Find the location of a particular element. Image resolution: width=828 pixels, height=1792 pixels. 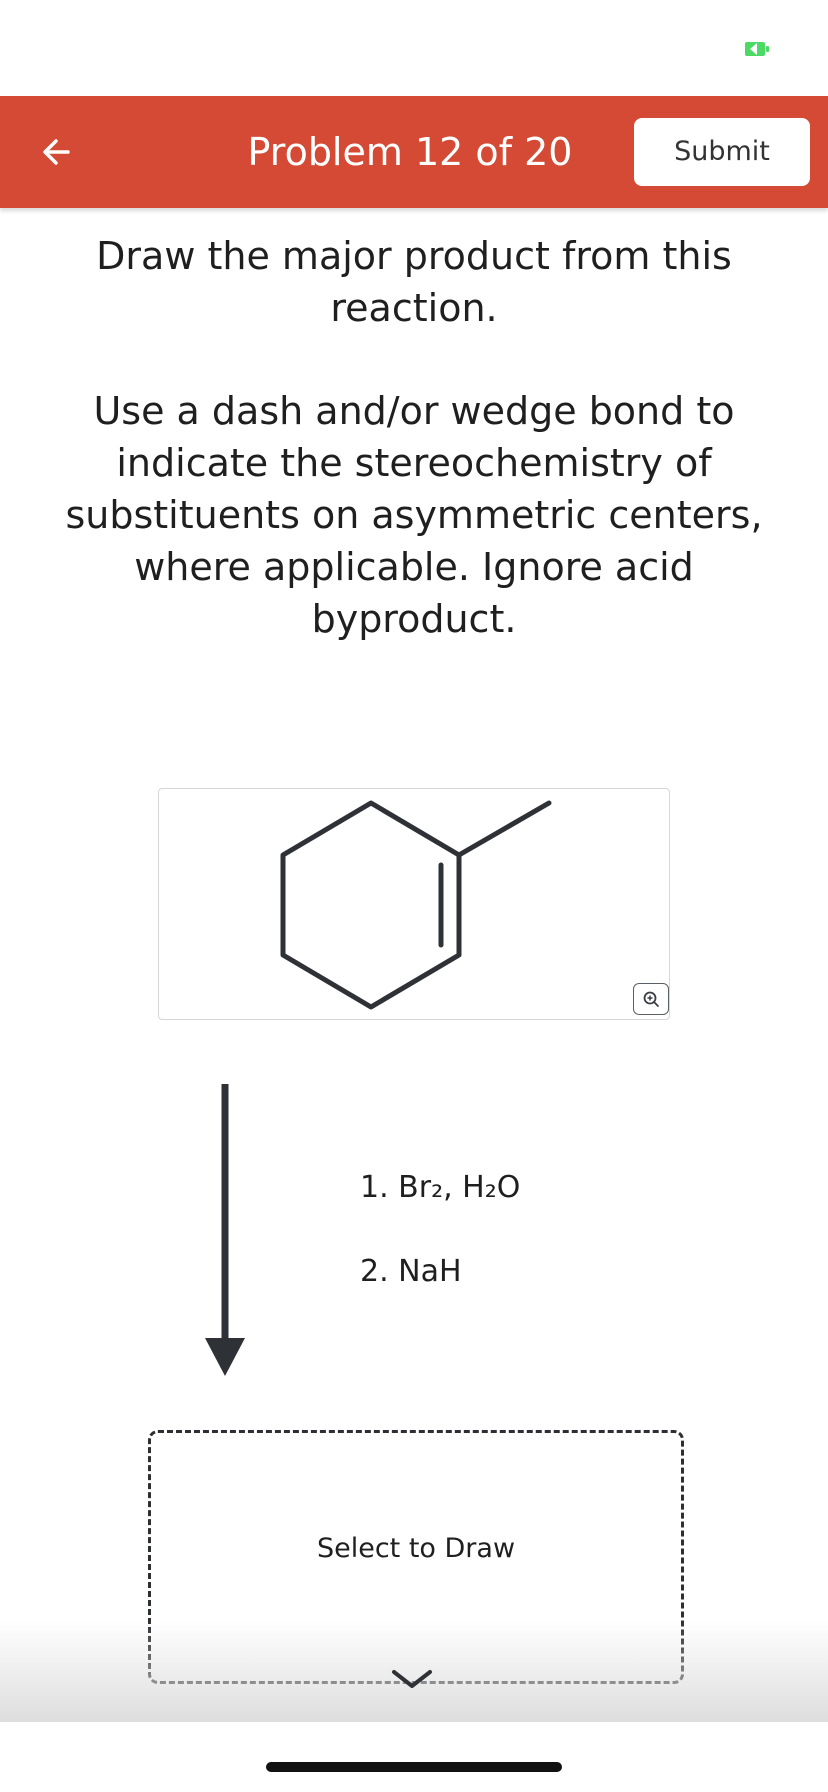

header-bar: Problem 12 of 20 Submit is located at coordinates (414, 152).